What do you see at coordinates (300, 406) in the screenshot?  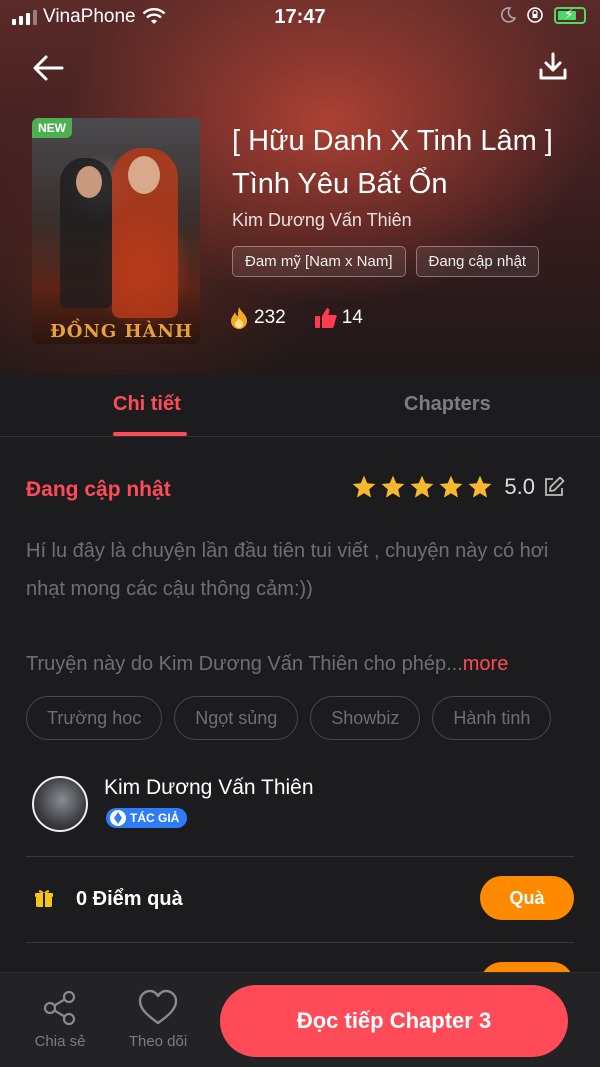 I see `tab-bar: Chi tiết Chapters` at bounding box center [300, 406].